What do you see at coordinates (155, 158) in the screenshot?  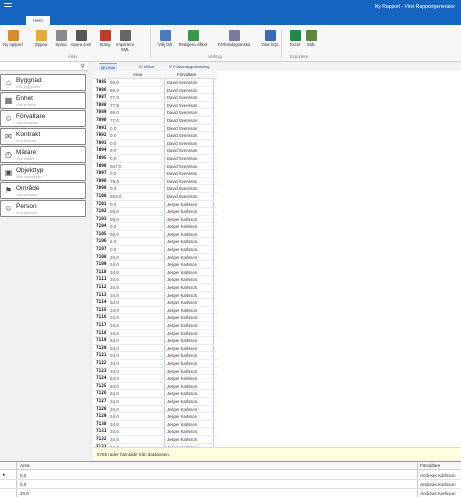 I see `table-row: 7095 0,0 David Svensson` at bounding box center [155, 158].